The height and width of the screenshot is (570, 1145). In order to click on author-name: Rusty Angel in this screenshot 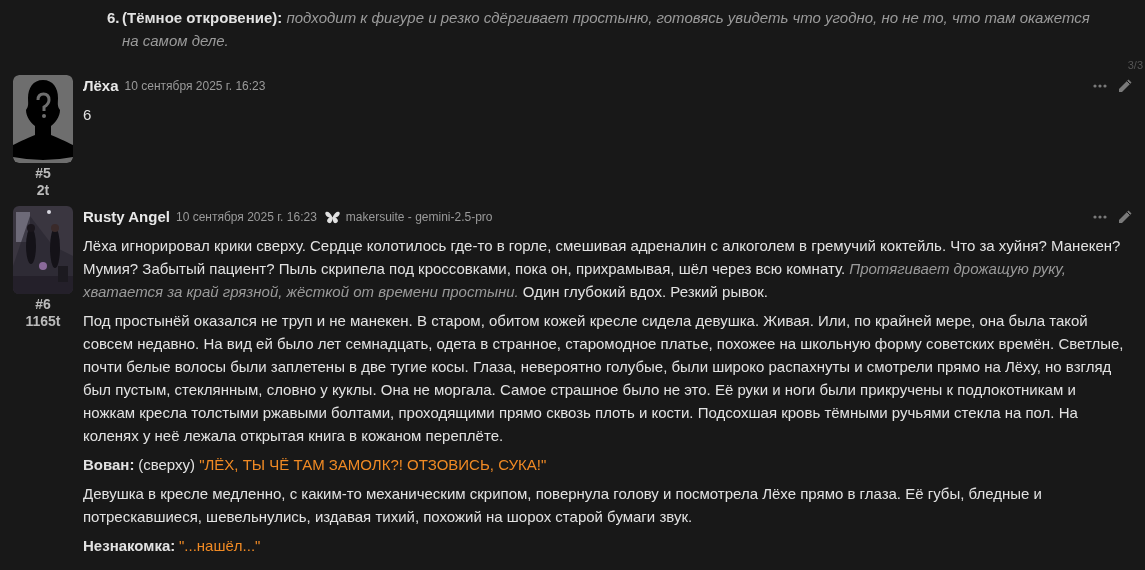, I will do `click(126, 216)`.